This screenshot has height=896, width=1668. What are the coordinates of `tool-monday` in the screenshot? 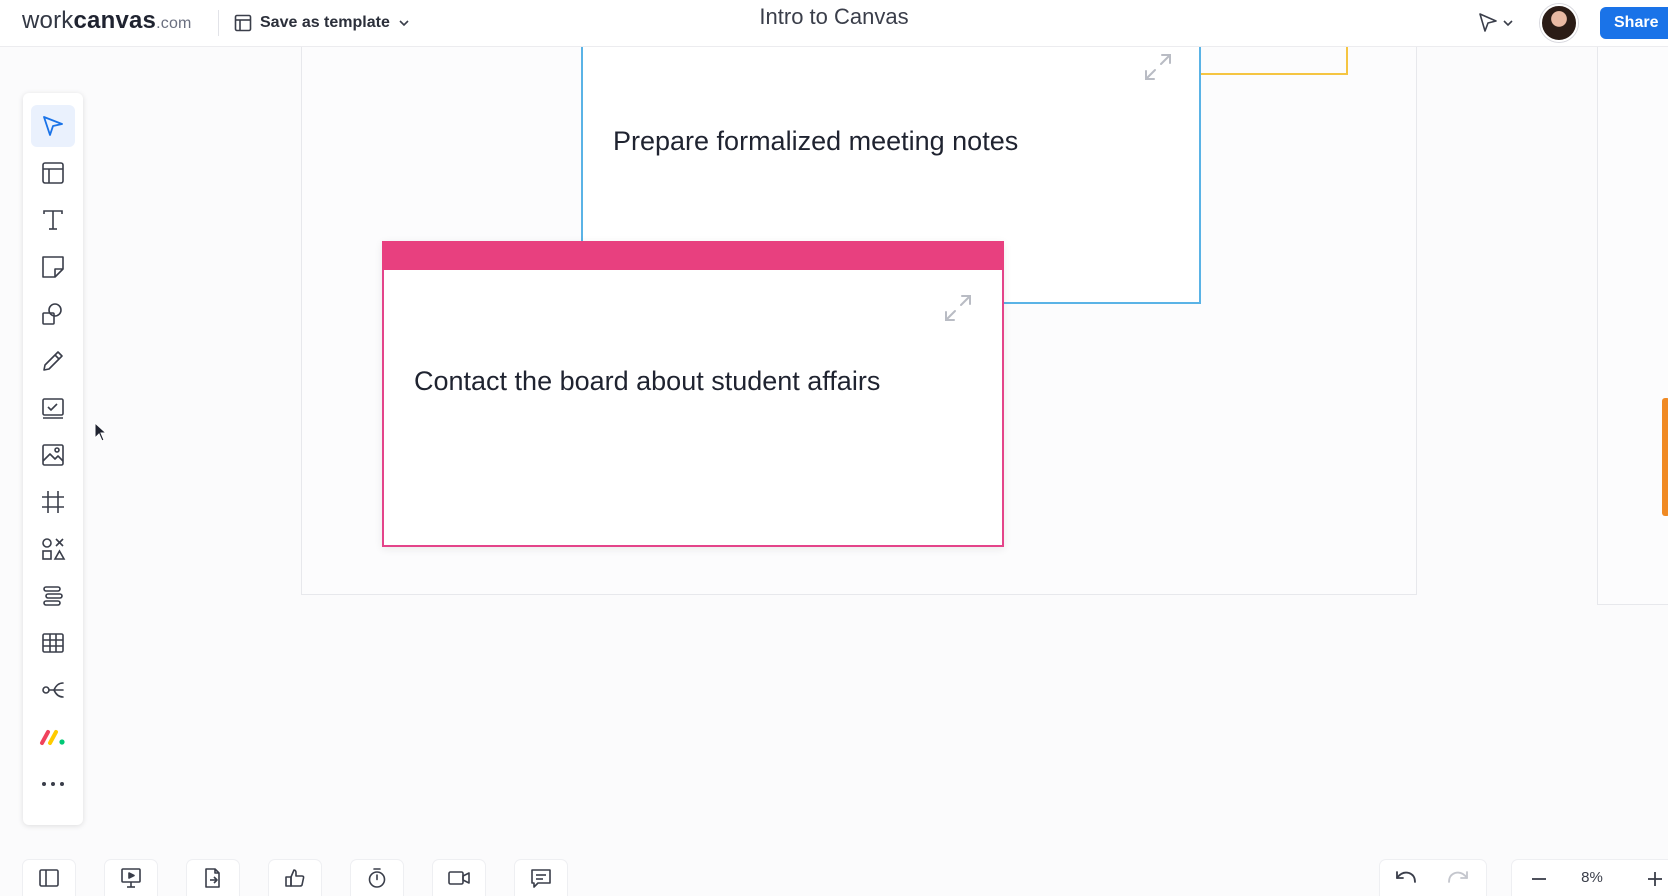 It's located at (53, 737).